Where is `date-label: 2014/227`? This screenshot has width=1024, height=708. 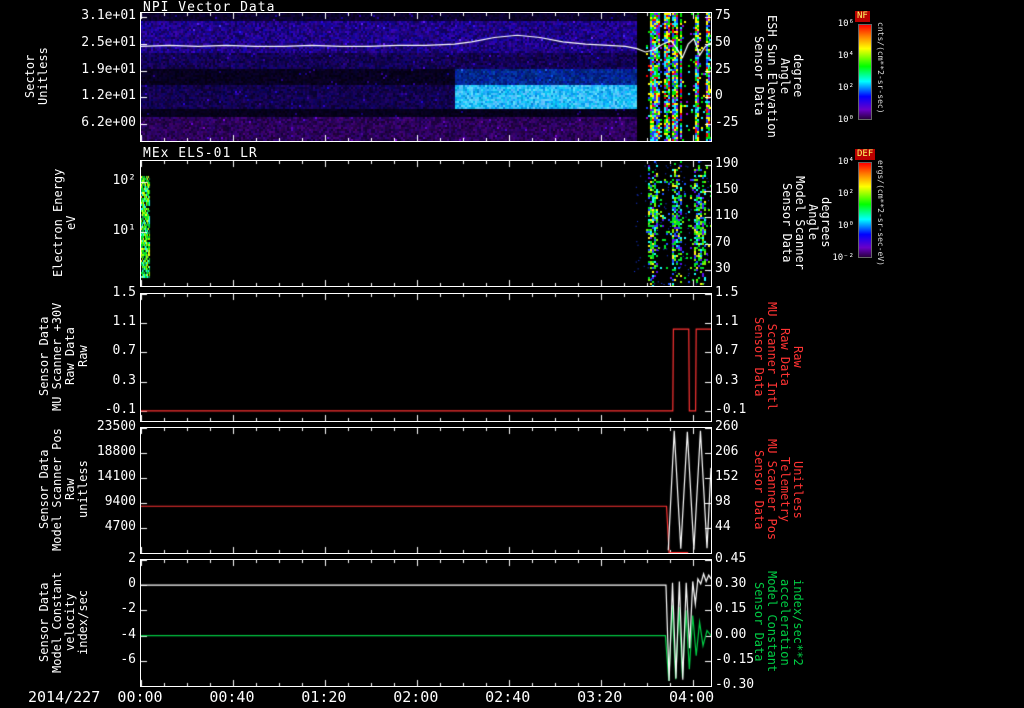
date-label: 2014/227 is located at coordinates (64, 697).